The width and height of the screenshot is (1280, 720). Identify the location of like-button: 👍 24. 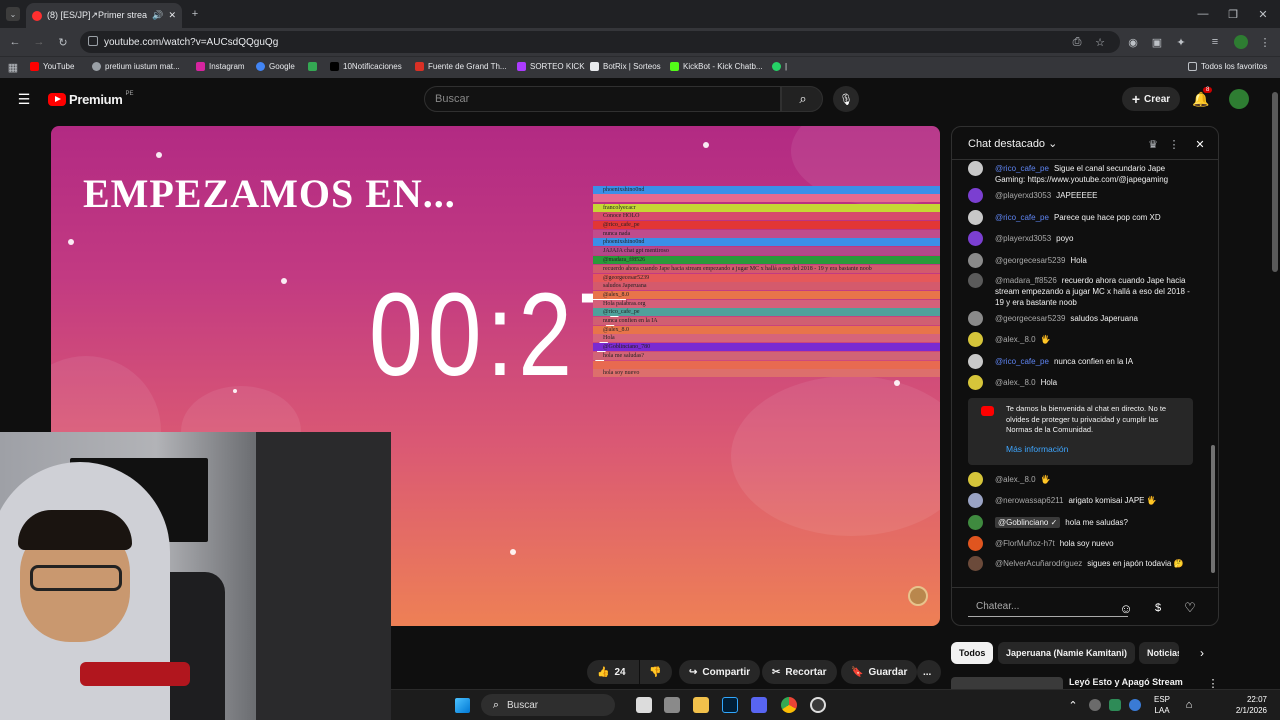
(613, 672).